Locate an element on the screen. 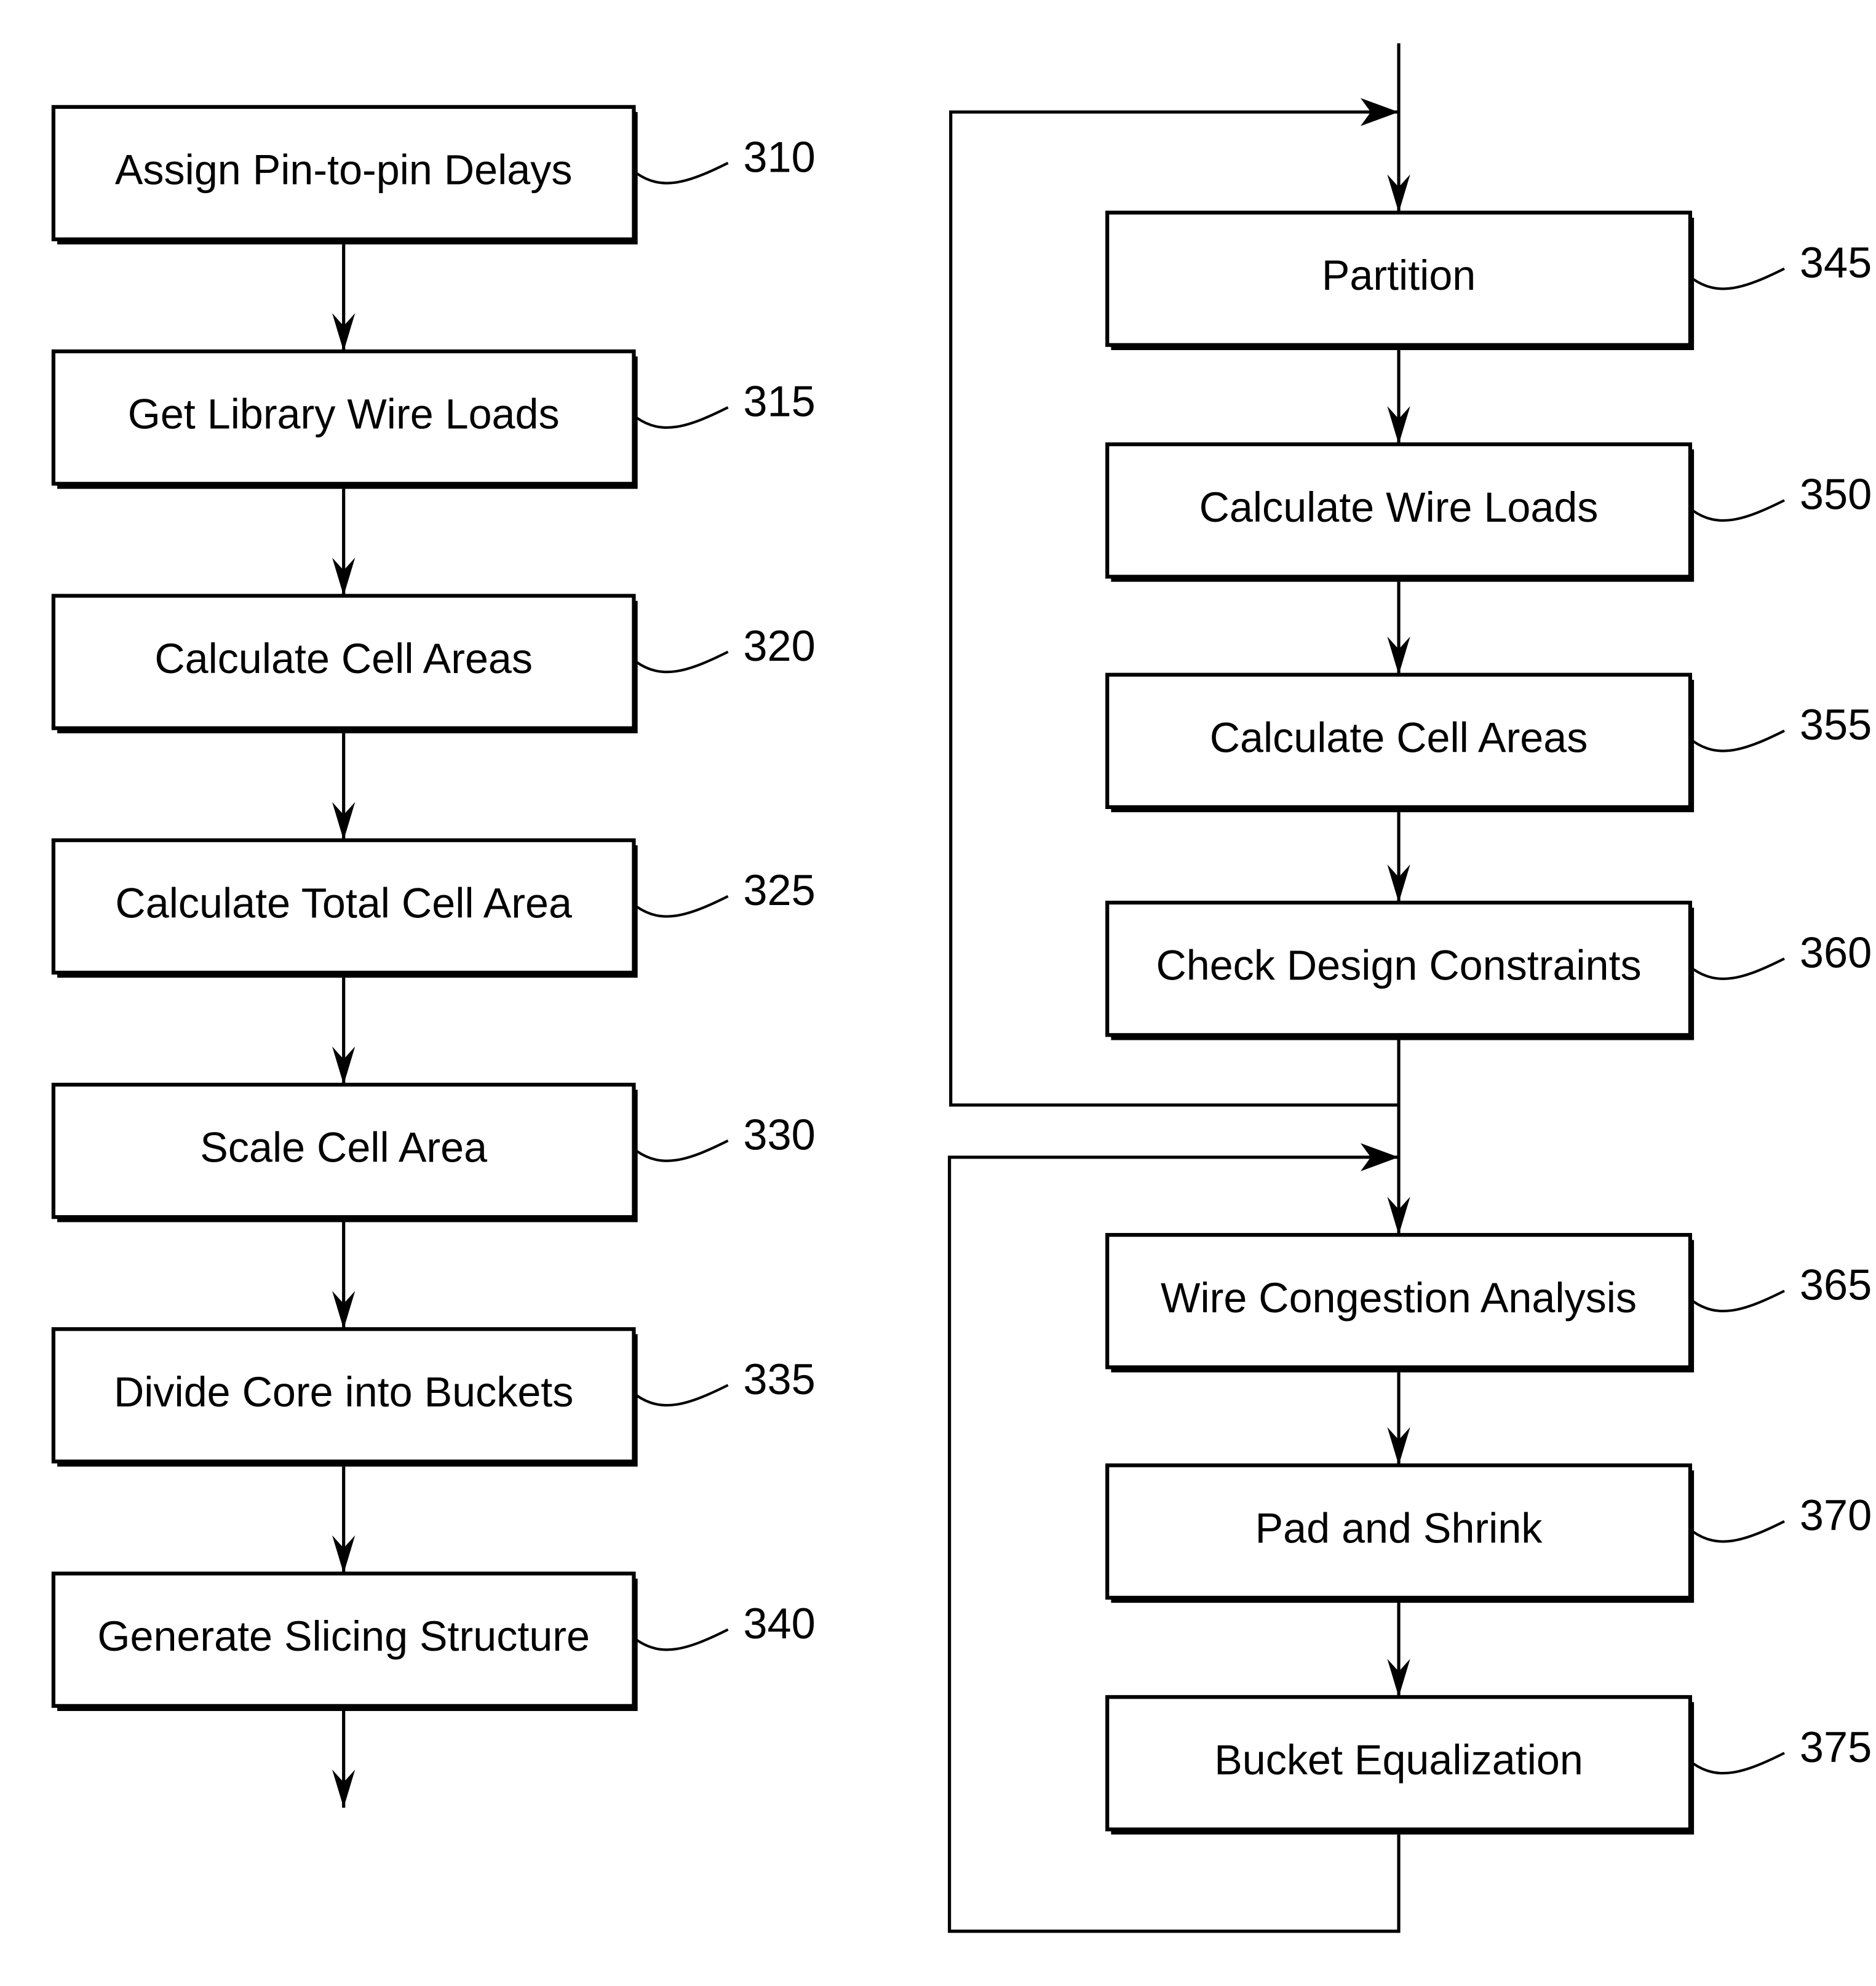 The width and height of the screenshot is (1876, 1986). step-label: Wire Congestion Analysis is located at coordinates (1399, 1298).